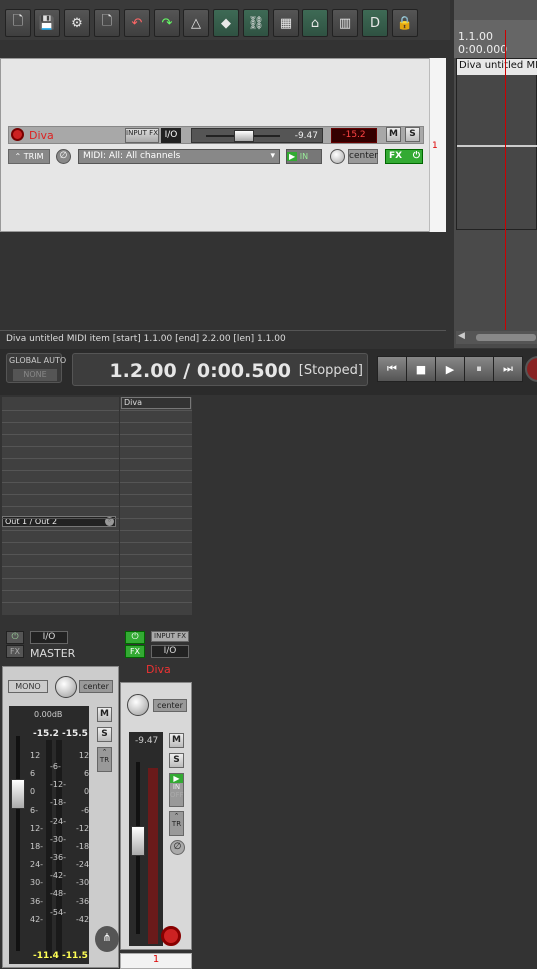  I want to click on diva-name: Diva, so click(158, 669).